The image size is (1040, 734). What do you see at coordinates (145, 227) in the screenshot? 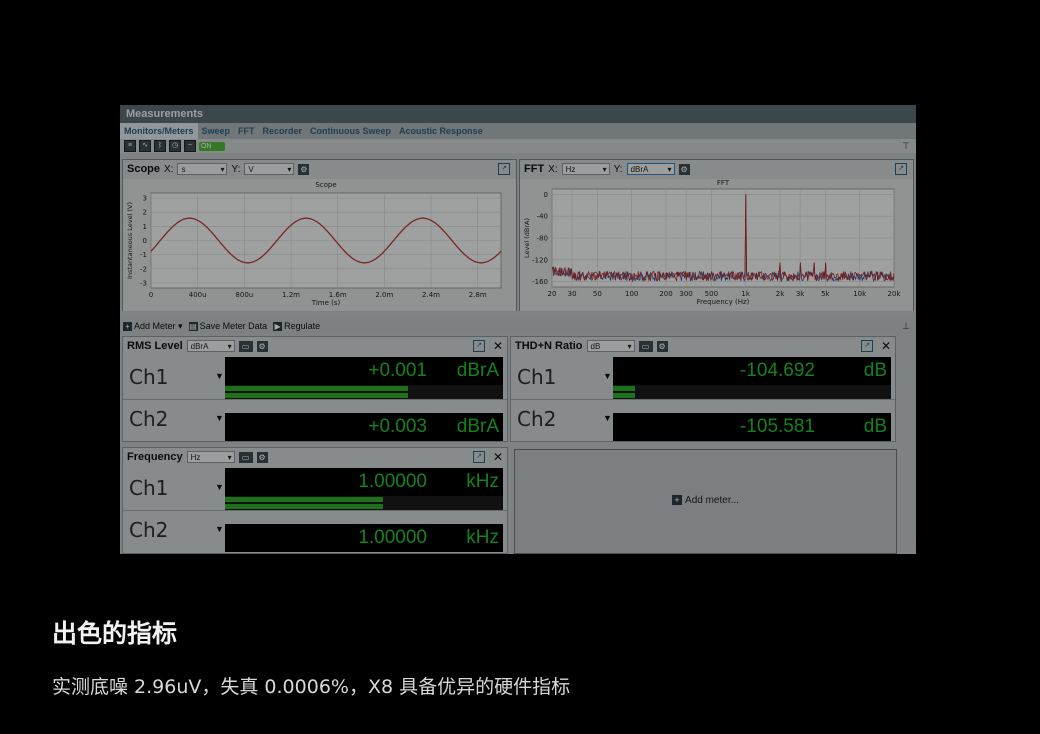
I see `scope-y-tick: 1` at bounding box center [145, 227].